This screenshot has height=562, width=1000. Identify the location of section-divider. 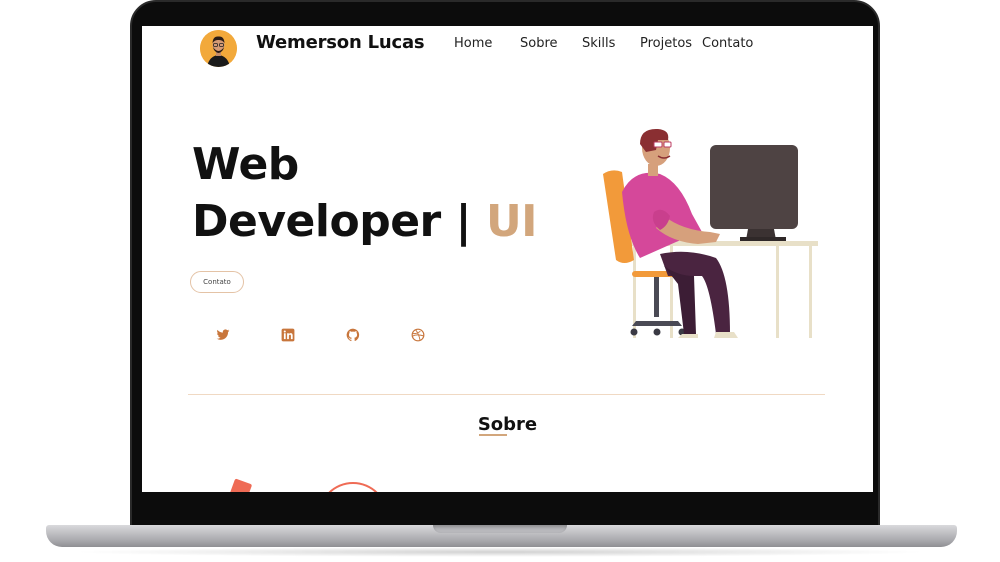
(506, 394).